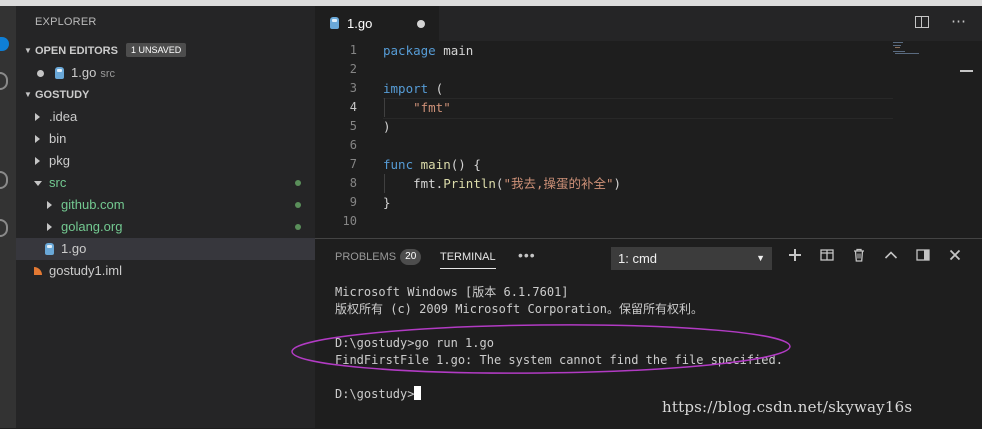  I want to click on editor-scrollbar, so click(977, 139).